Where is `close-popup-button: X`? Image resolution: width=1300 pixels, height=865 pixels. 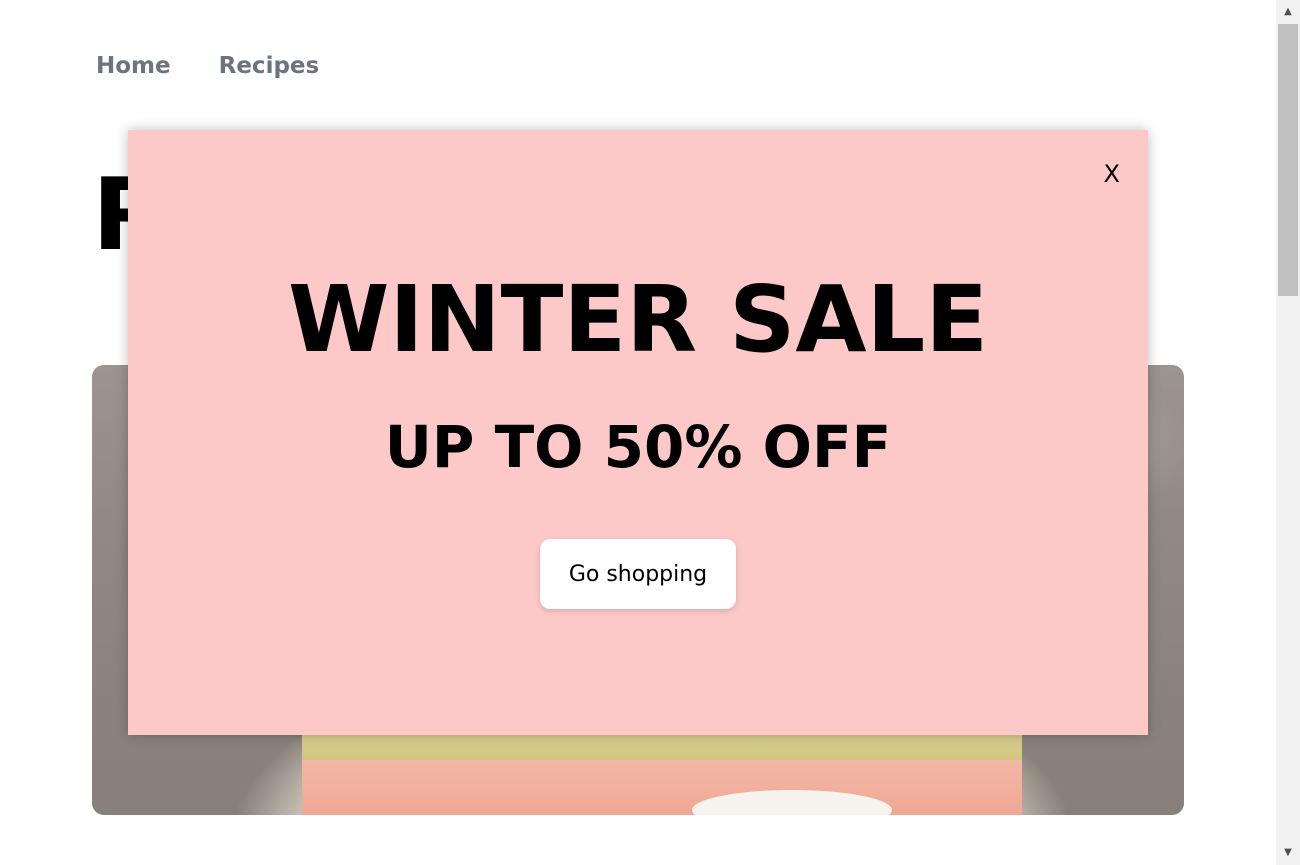 close-popup-button: X is located at coordinates (1112, 174).